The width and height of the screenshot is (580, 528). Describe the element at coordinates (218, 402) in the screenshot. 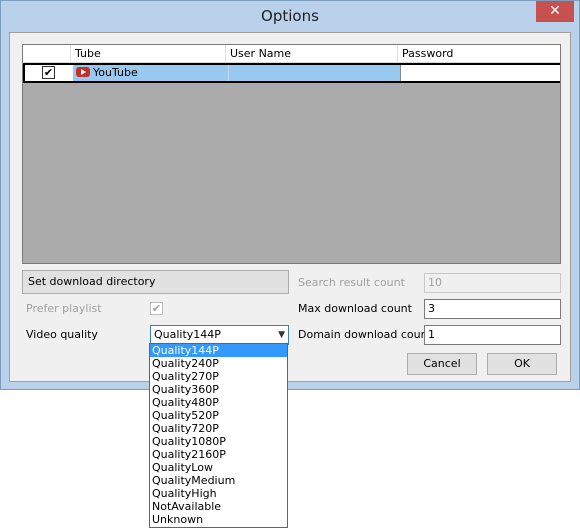

I see `dropdown-option: Quality480P` at that location.